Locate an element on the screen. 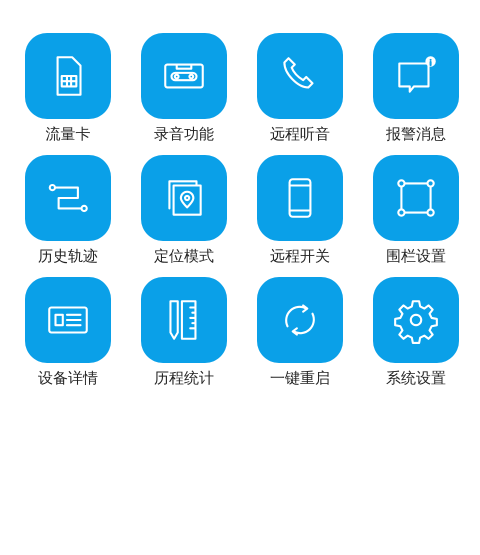  menu-label: 录音功能 is located at coordinates (184, 134).